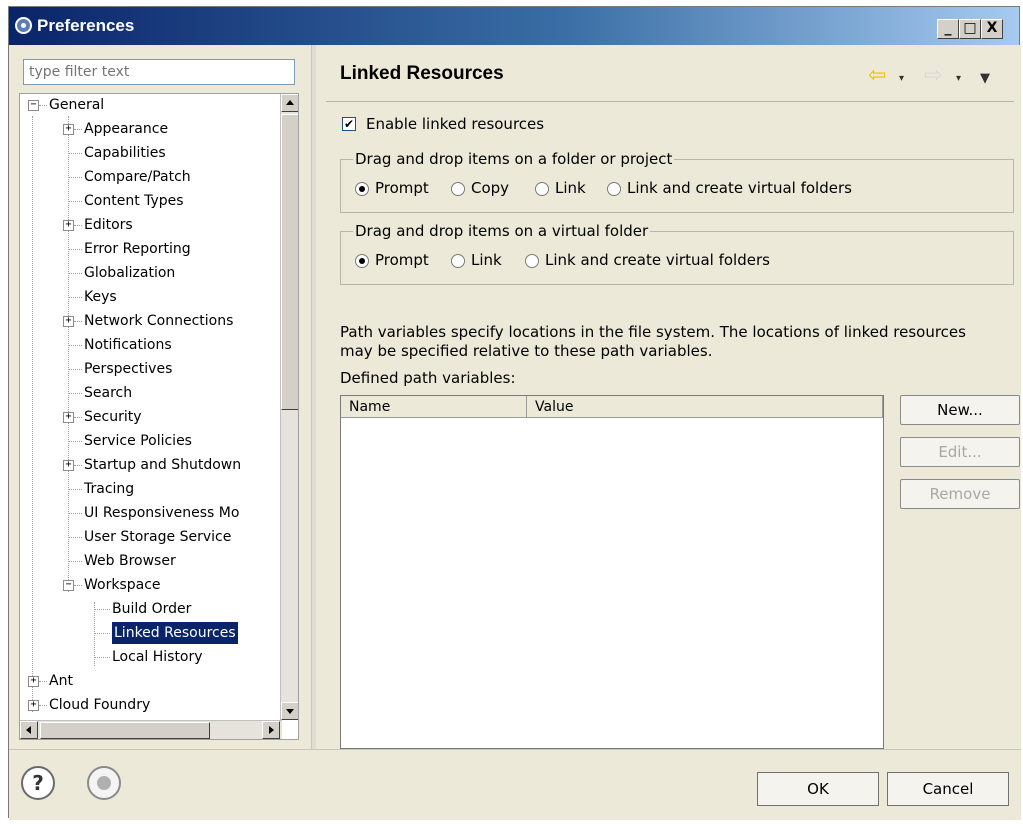 This screenshot has height=824, width=1023. I want to click on radio-virtual-prompt, so click(362, 261).